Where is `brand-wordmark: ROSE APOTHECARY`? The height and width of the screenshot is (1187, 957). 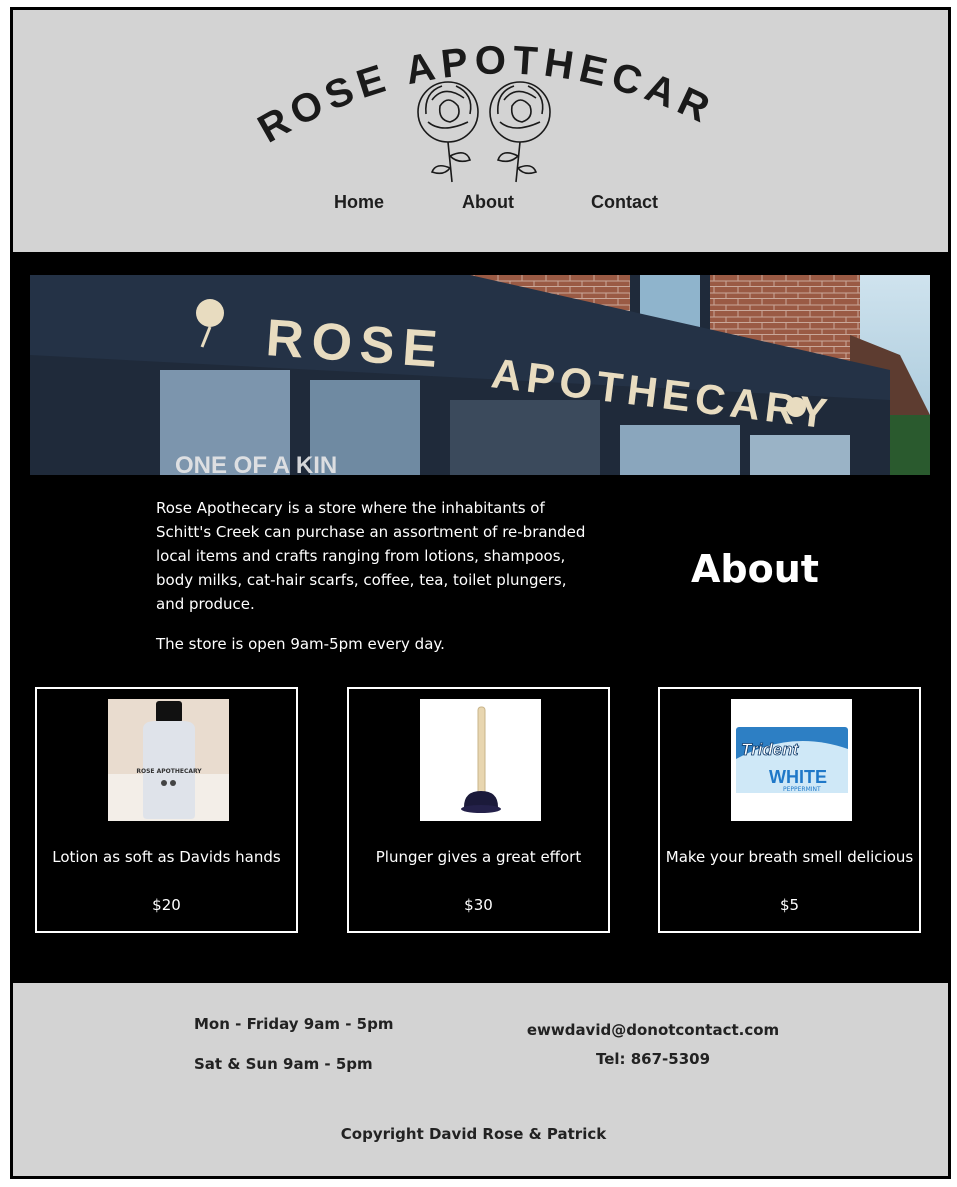 brand-wordmark: ROSE APOTHECARY is located at coordinates (481, 88).